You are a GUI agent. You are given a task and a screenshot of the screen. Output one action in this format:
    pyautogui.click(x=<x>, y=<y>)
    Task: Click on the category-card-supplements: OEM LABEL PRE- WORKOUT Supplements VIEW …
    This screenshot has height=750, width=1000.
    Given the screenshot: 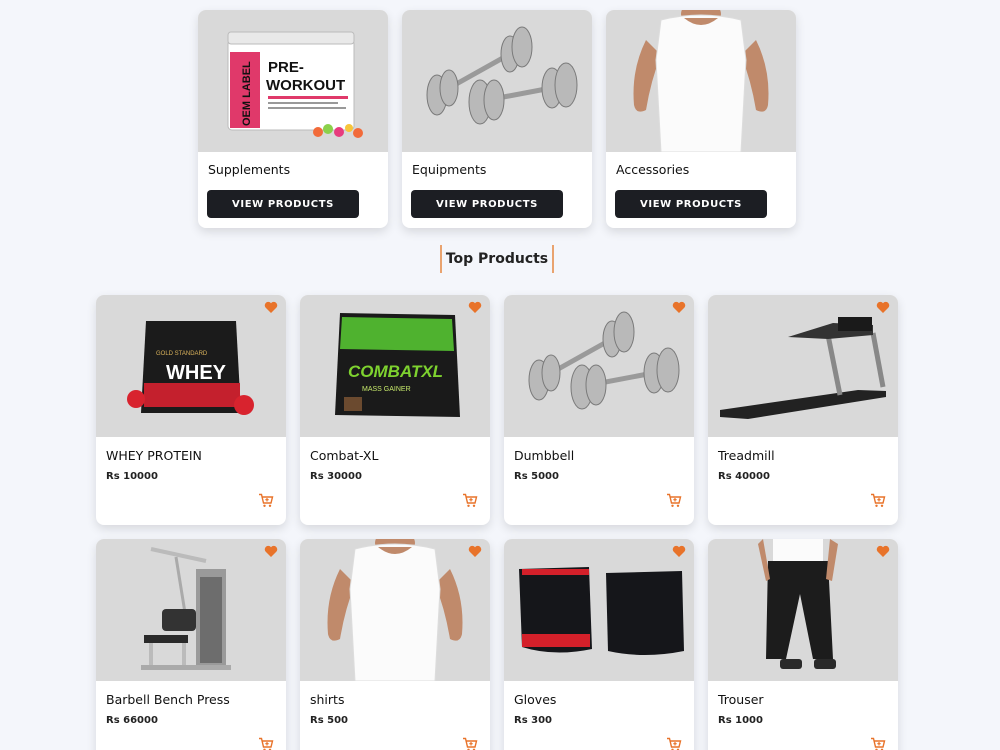 What is the action you would take?
    pyautogui.click(x=293, y=119)
    